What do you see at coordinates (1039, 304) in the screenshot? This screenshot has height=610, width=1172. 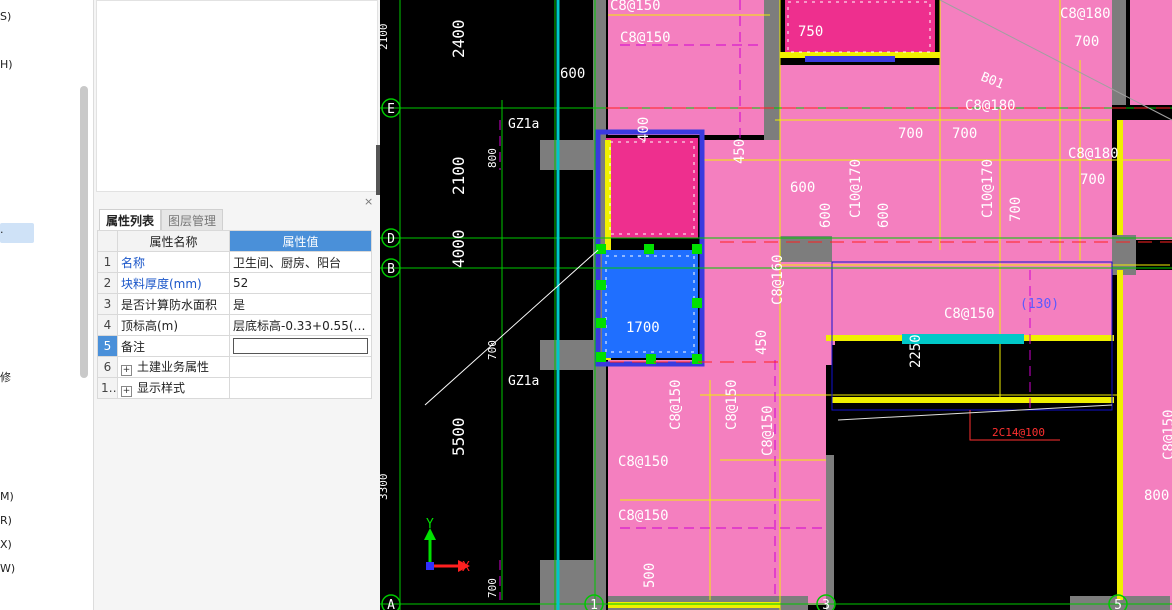 I see `thickness-tag: (130)` at bounding box center [1039, 304].